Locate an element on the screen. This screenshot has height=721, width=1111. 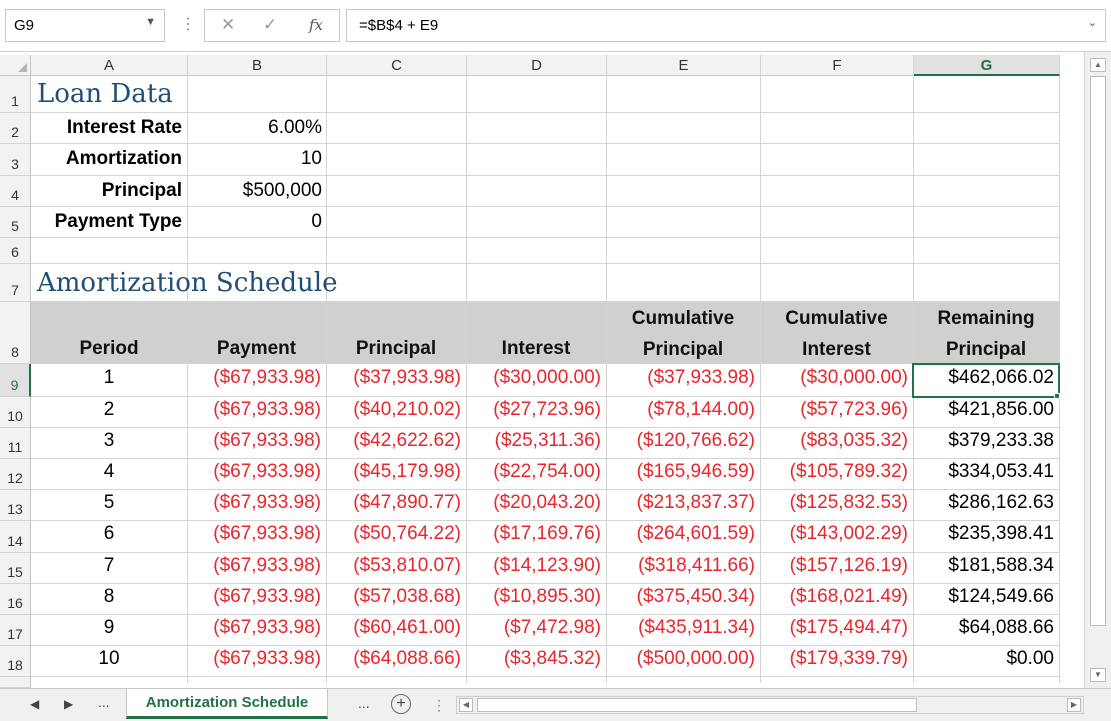
schedule-cell-principal: ($42,622.62) is located at coordinates (393, 441).